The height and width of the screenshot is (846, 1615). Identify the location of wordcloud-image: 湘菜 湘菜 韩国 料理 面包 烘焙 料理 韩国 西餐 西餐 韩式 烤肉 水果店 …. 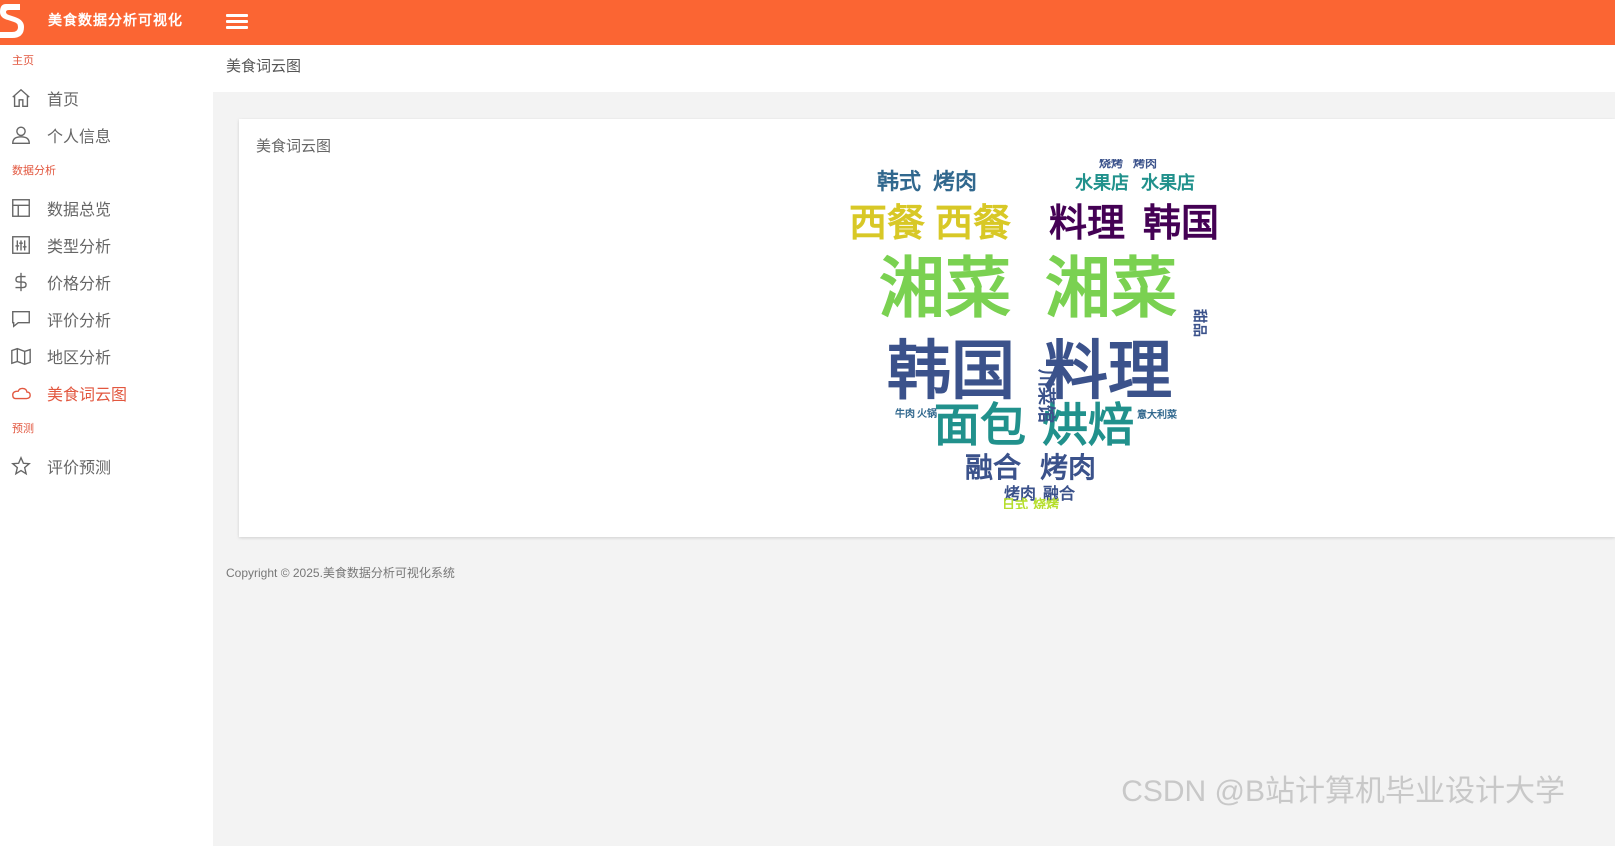
(1034, 334).